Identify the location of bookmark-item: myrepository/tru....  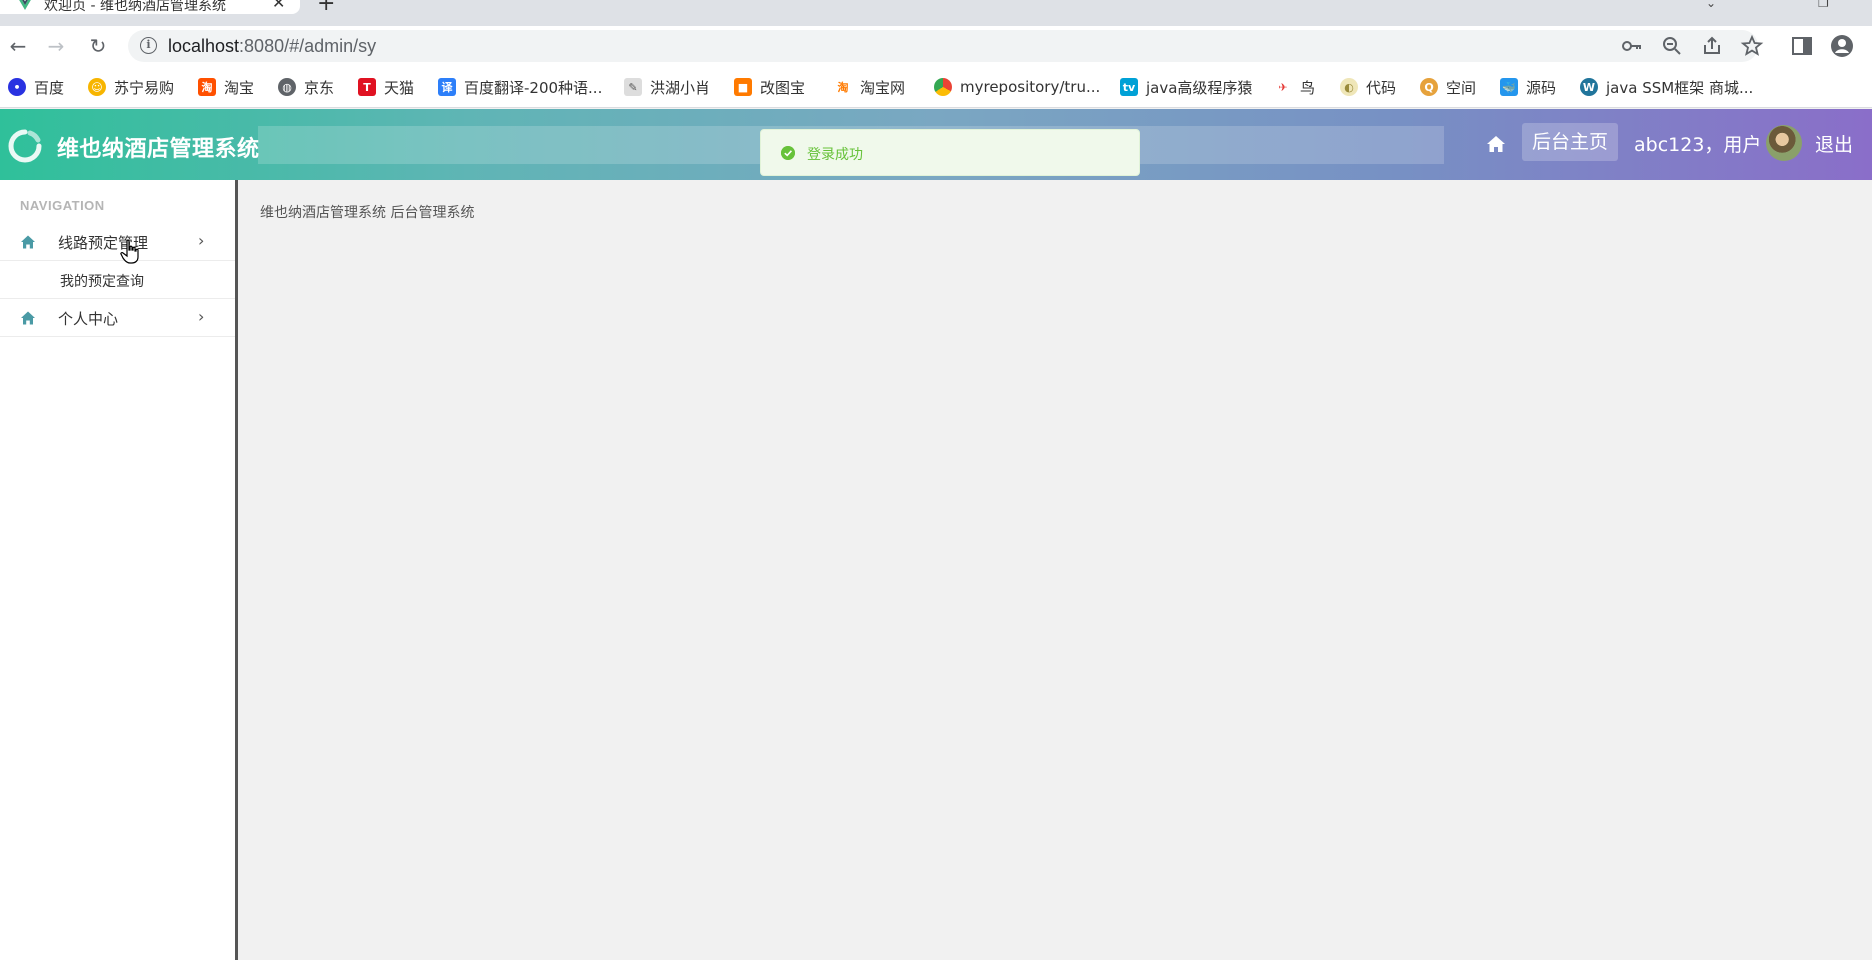
(1017, 87).